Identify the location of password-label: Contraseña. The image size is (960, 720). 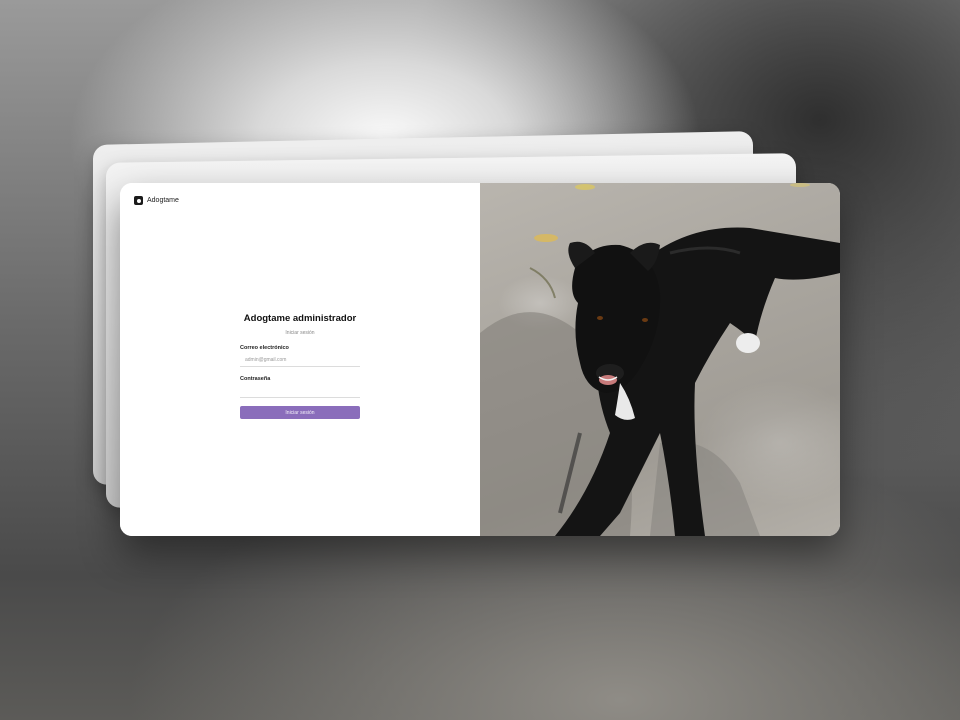
(255, 379).